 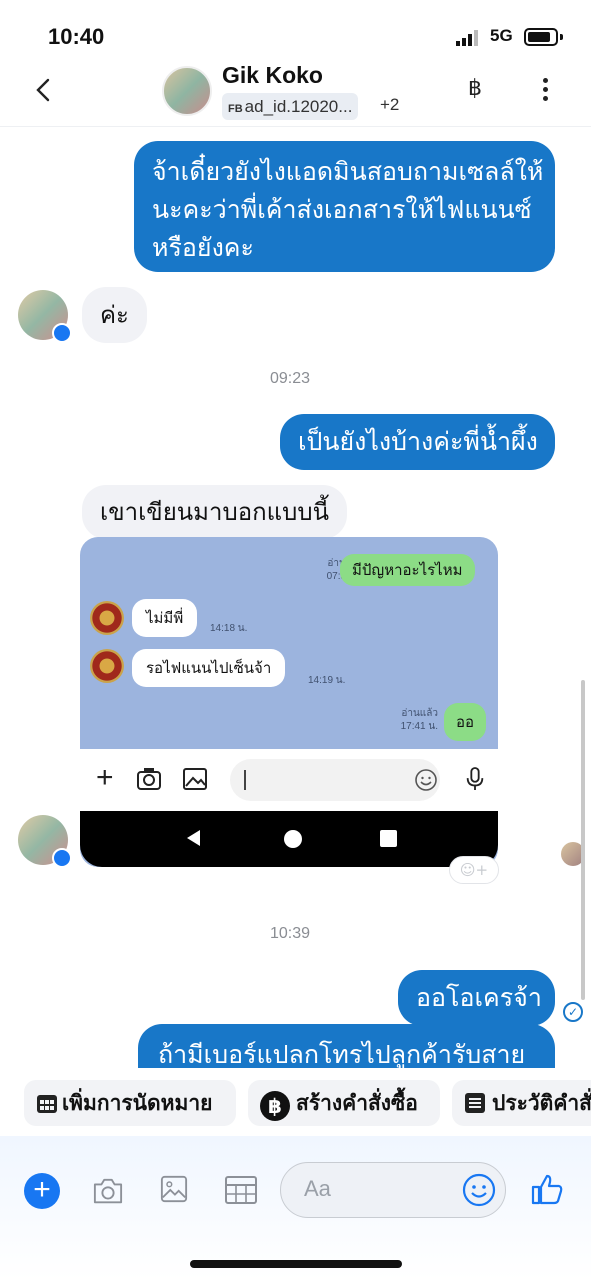 I want to click on baht-icon: ฿, so click(x=275, y=1106).